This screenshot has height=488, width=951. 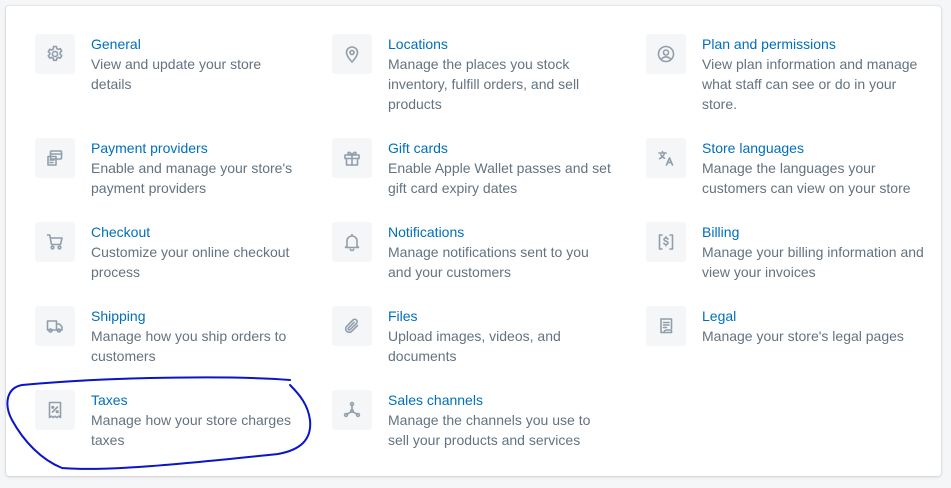 I want to click on settings-item-title: Files, so click(x=500, y=316).